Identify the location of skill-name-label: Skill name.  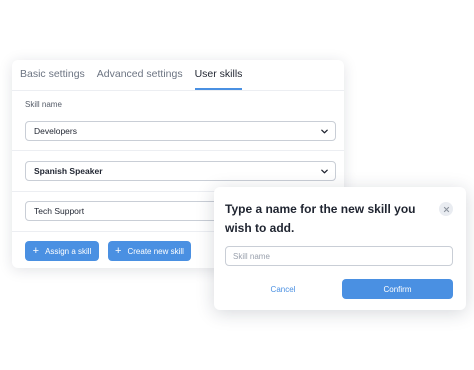
(43, 104).